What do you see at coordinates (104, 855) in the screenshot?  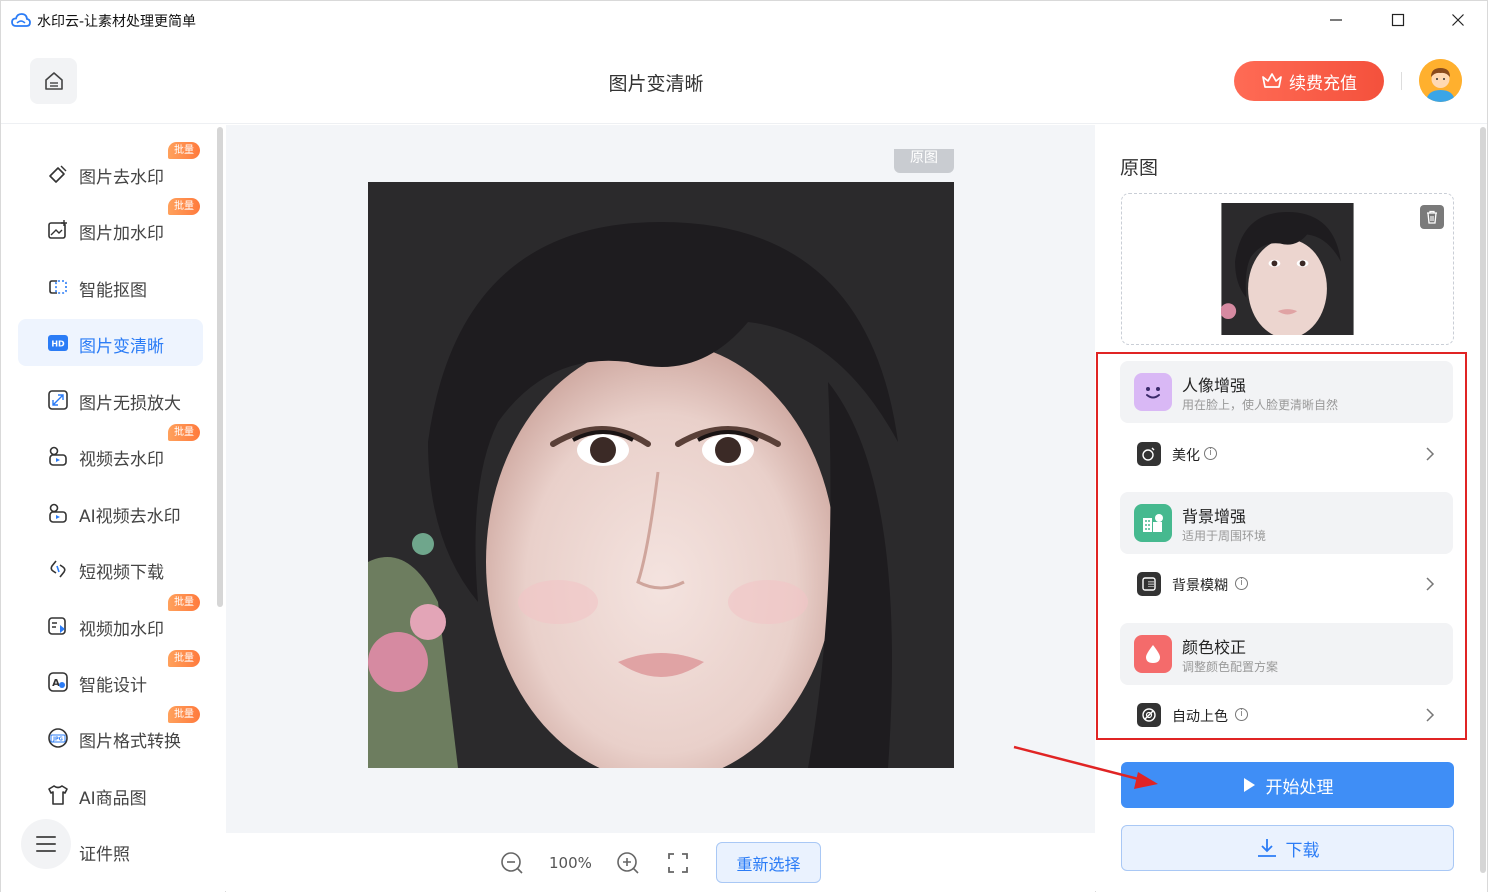 I see `sidebar-item-label: 证件照` at bounding box center [104, 855].